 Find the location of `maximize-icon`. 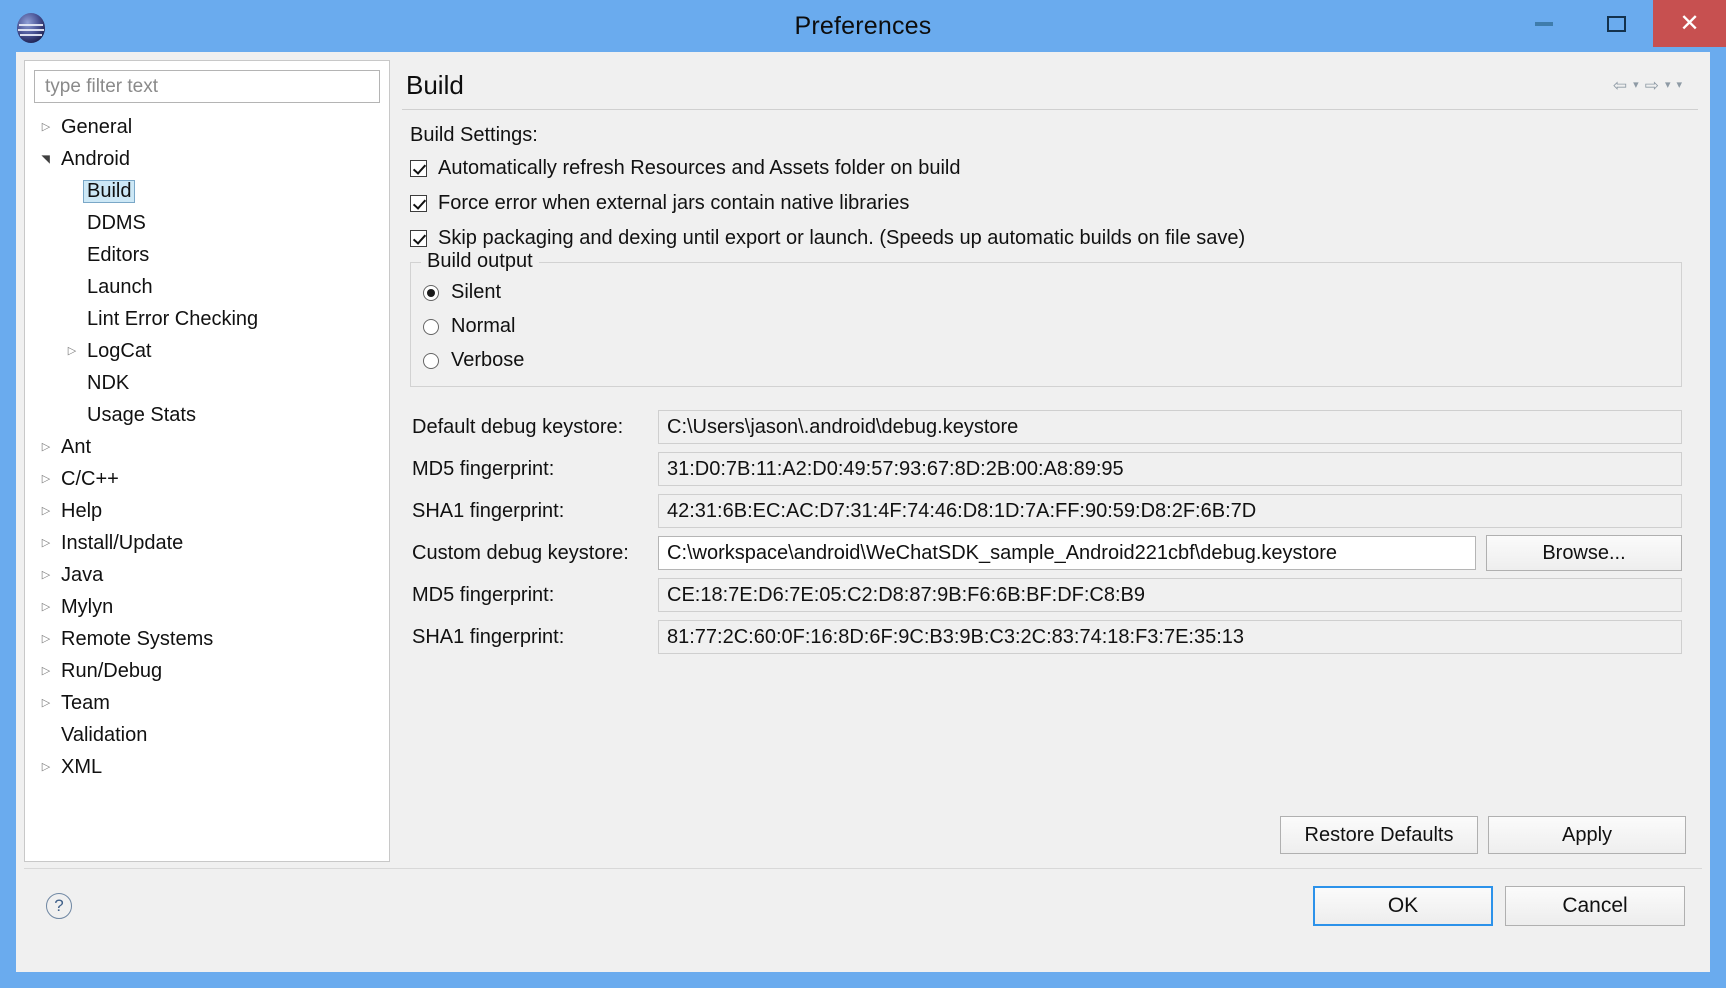

maximize-icon is located at coordinates (1616, 23).